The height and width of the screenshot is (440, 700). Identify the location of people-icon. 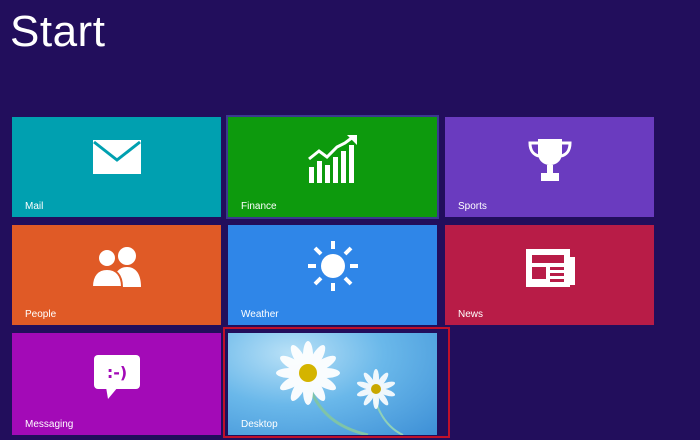
(116, 267).